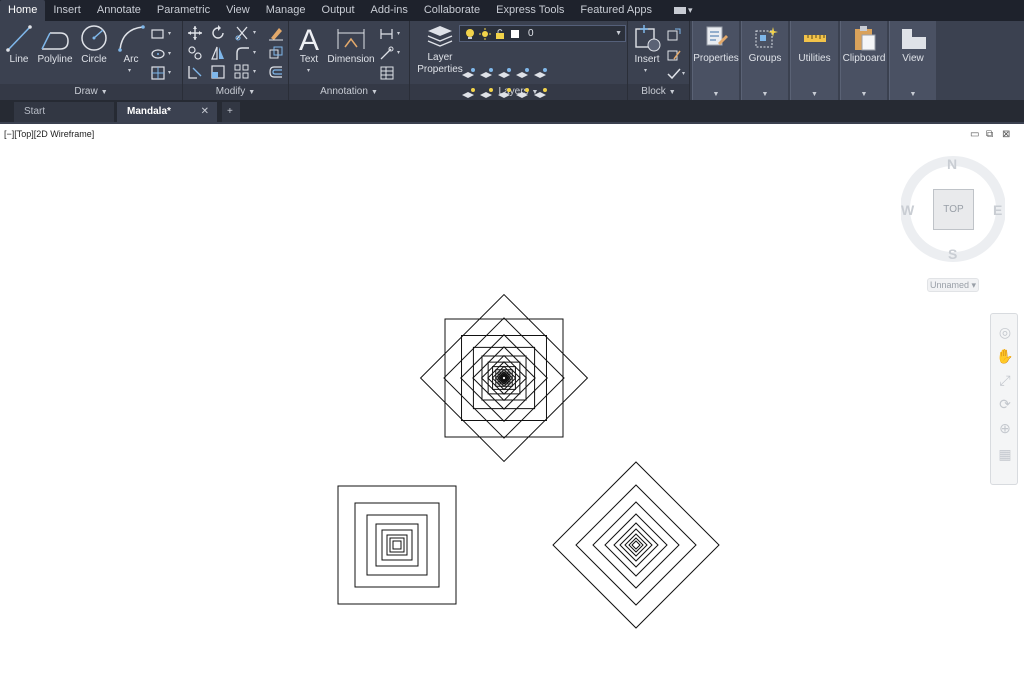 This screenshot has width=1024, height=674. I want to click on draw-panel-title: Draw ▼, so click(91, 92).